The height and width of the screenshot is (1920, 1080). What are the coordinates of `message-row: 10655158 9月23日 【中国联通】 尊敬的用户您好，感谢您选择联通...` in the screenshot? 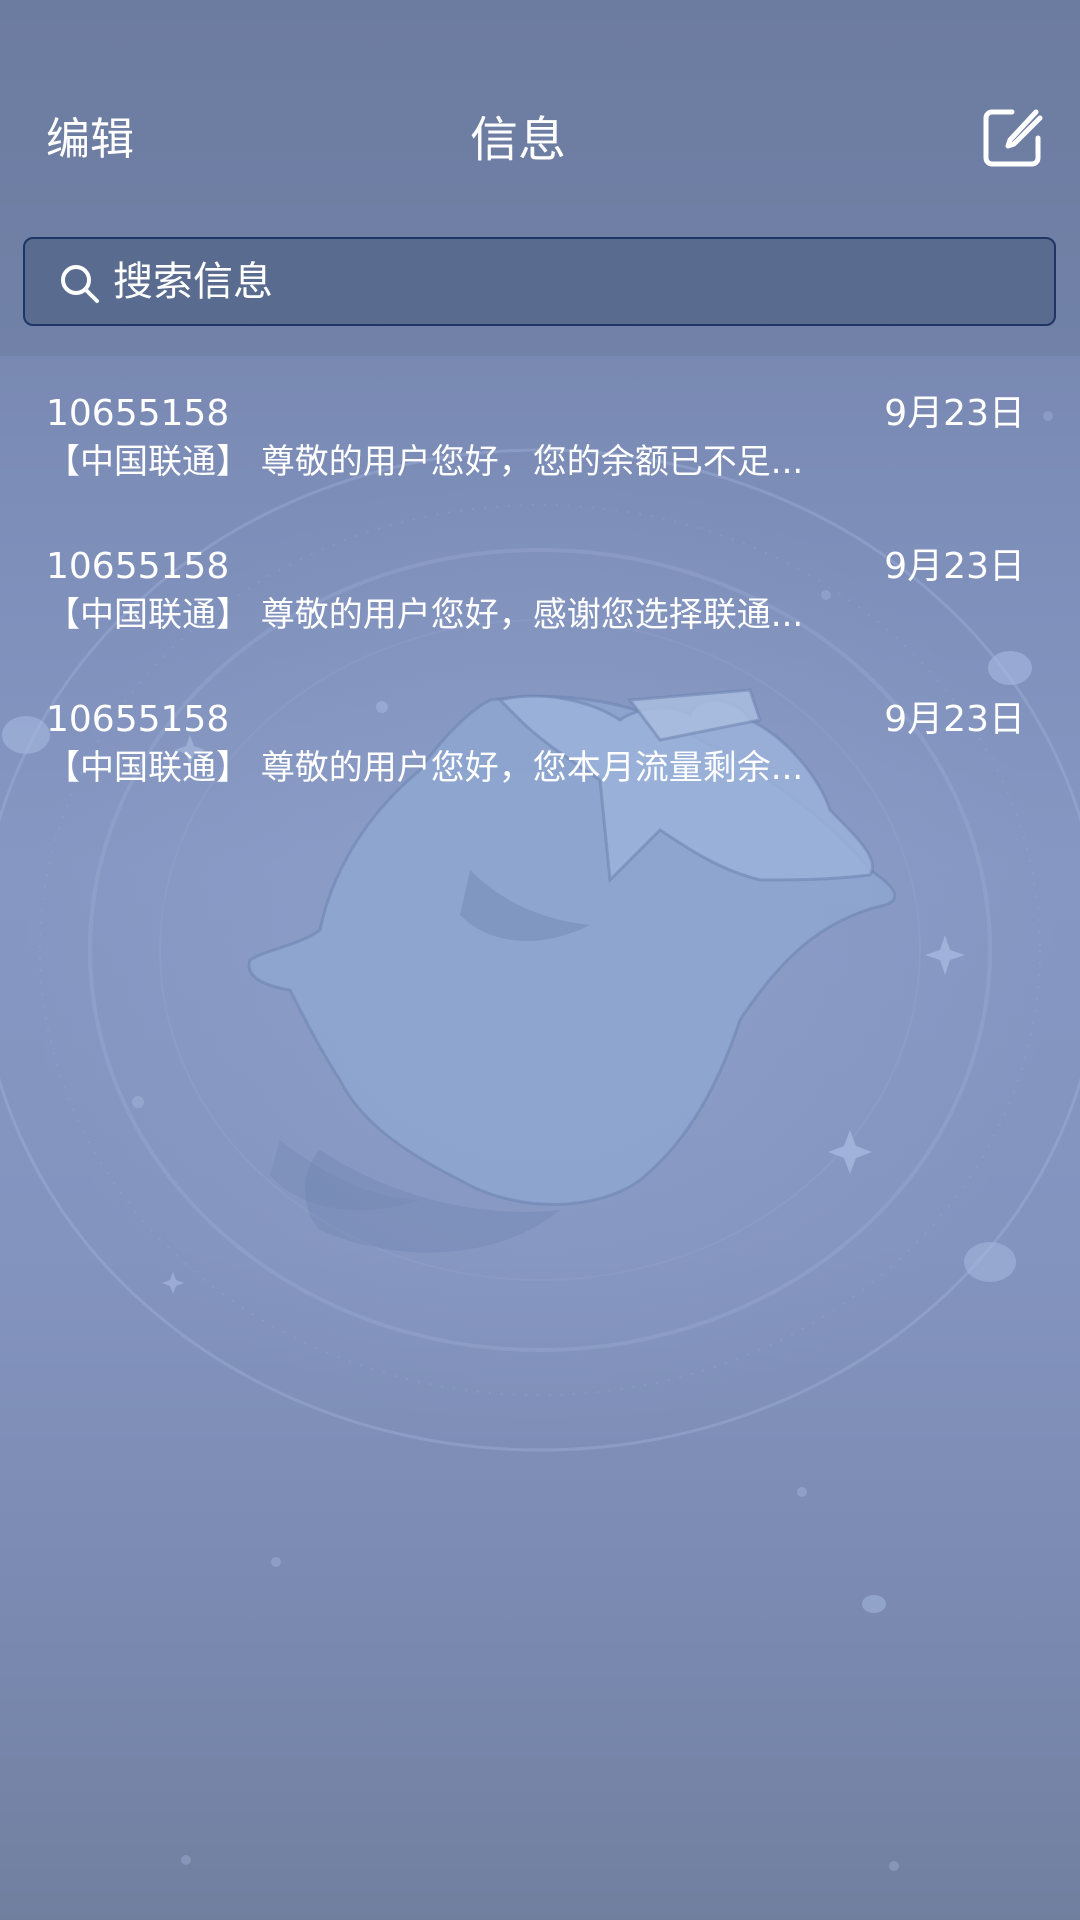 It's located at (540, 585).